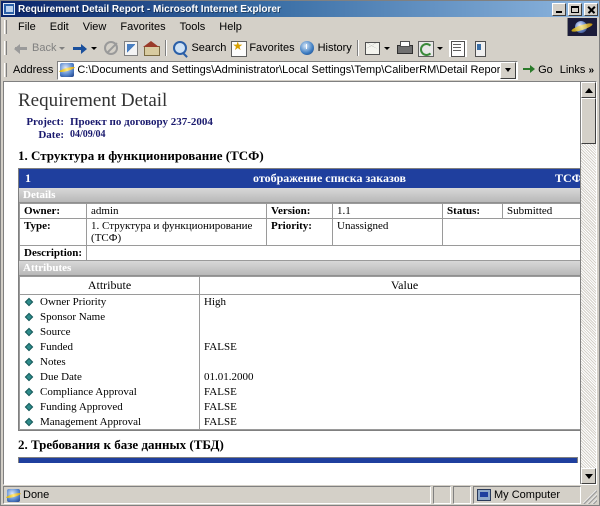 This screenshot has width=600, height=506. Describe the element at coordinates (588, 90) in the screenshot. I see `scroll-up-button` at that location.